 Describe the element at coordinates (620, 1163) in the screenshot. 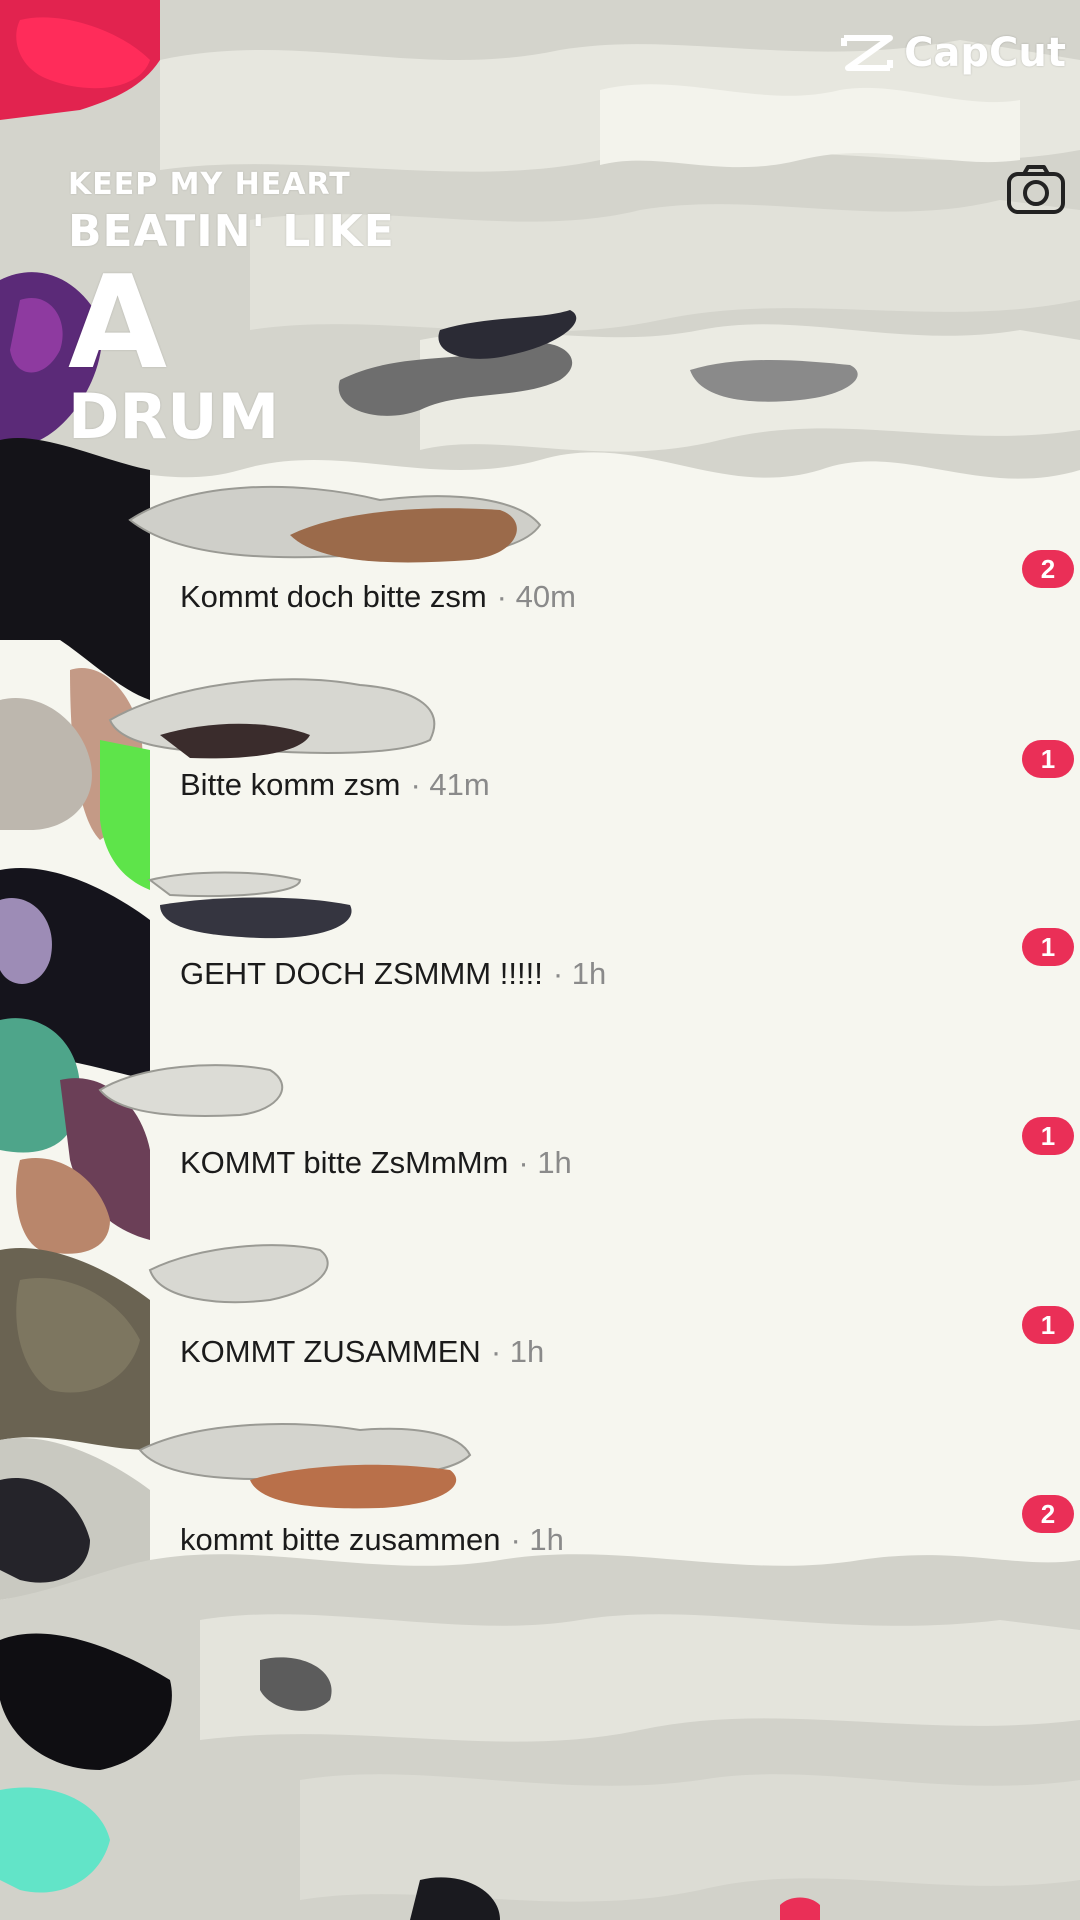

I see `list-item: KOMMT bitte ZsMmMm 1h` at that location.